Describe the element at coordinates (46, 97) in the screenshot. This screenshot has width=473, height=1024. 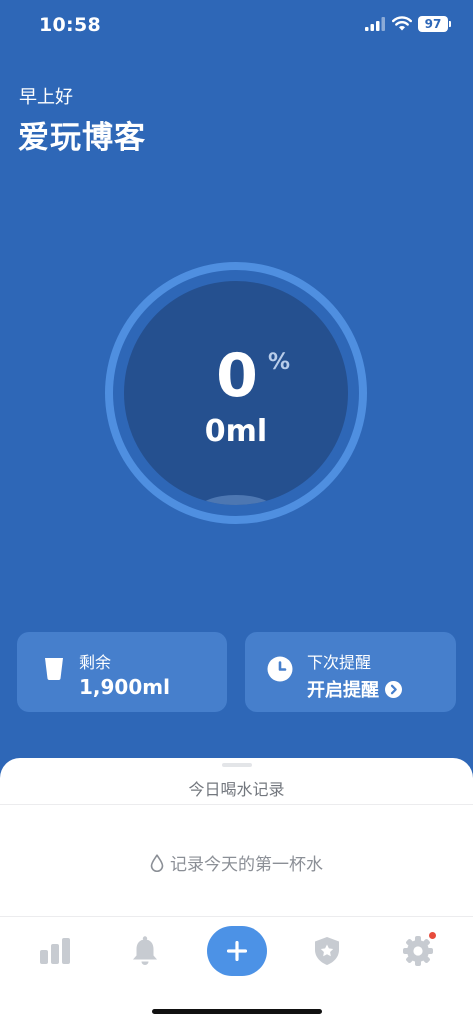
I see `greeting-text: 早上好` at that location.